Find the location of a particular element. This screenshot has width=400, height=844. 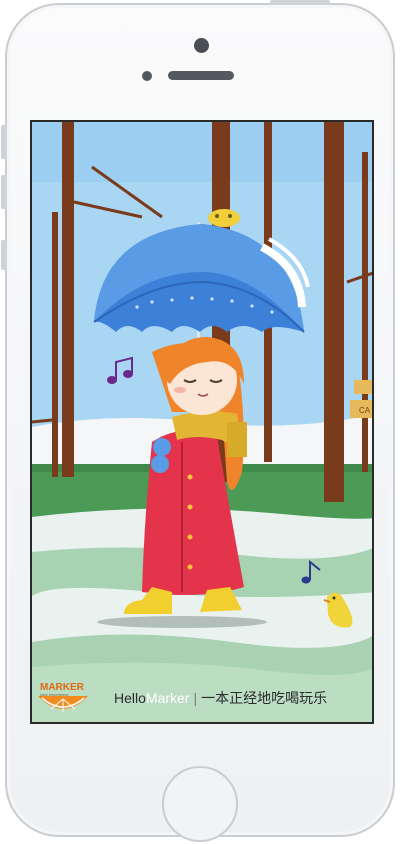

caption-marker: Marker is located at coordinates (167, 698).